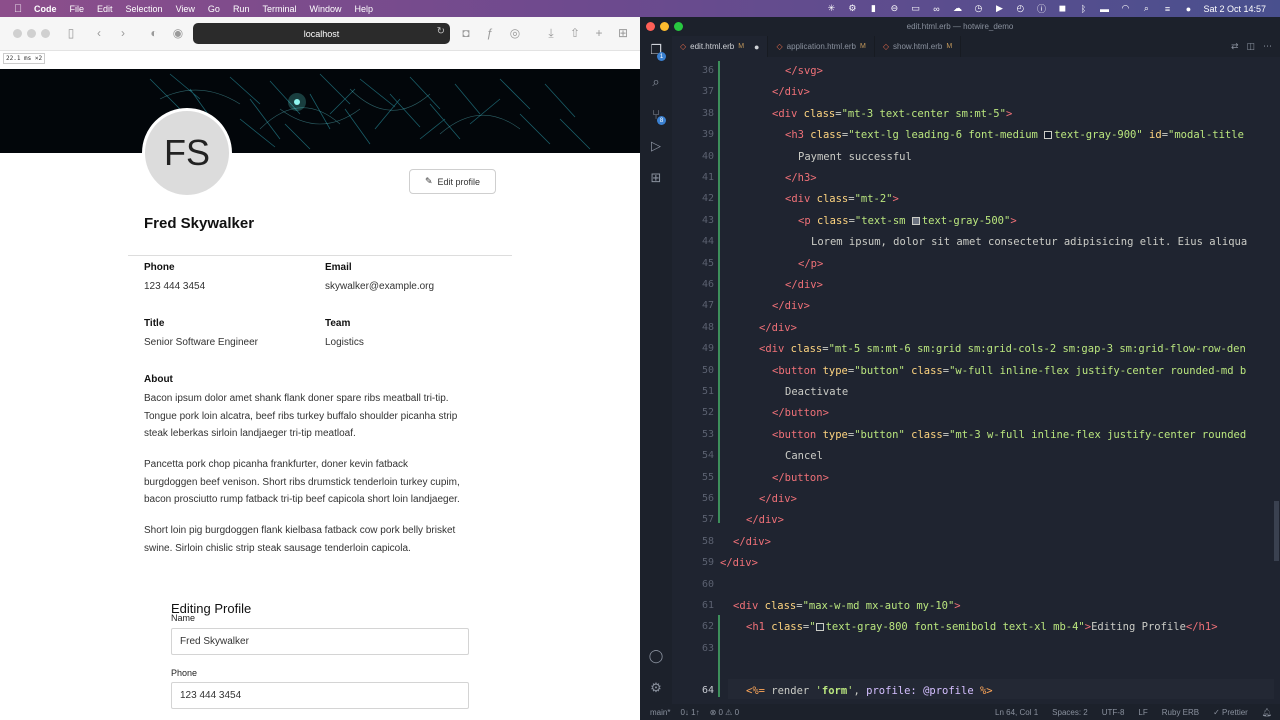 The width and height of the screenshot is (1280, 720). I want to click on wifi-icon: ◠, so click(1125, 8).